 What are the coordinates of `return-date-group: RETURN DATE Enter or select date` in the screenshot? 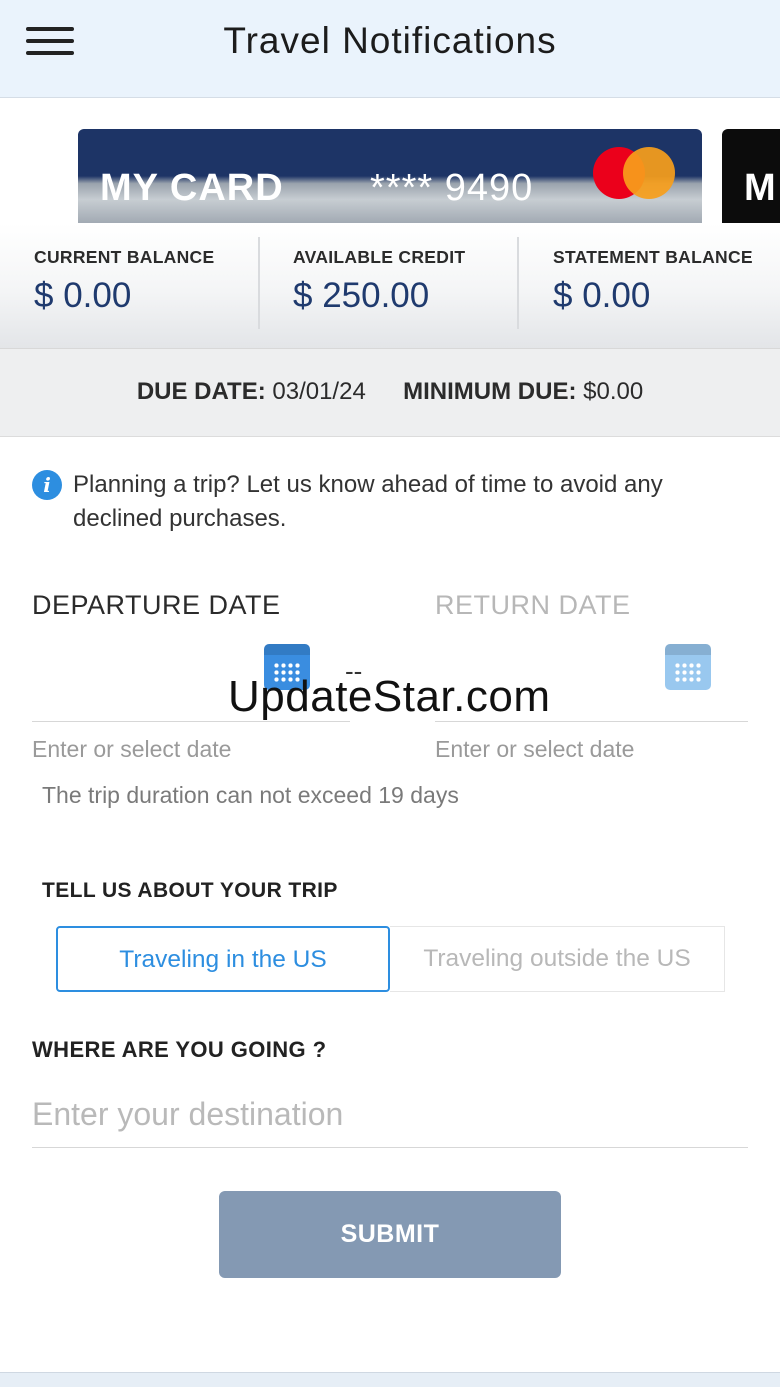 It's located at (591, 676).